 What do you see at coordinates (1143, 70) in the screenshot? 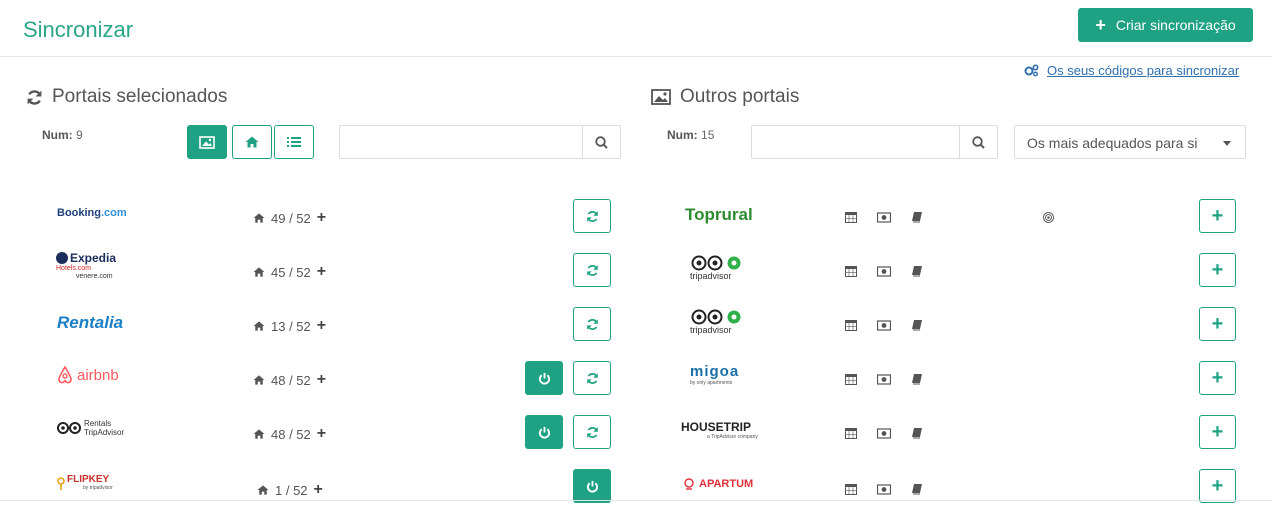
I see `sync-codes-link-text: Os seus códigos para sincronizar` at bounding box center [1143, 70].